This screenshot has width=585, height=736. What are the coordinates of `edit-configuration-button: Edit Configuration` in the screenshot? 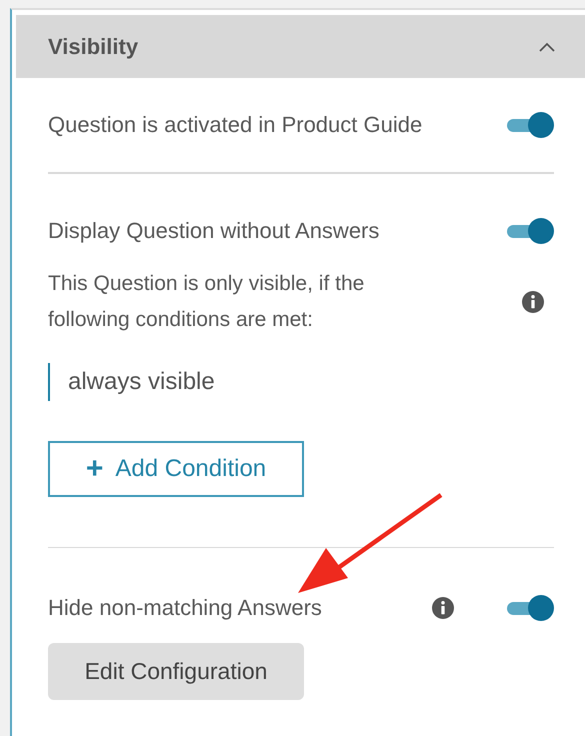 It's located at (176, 671).